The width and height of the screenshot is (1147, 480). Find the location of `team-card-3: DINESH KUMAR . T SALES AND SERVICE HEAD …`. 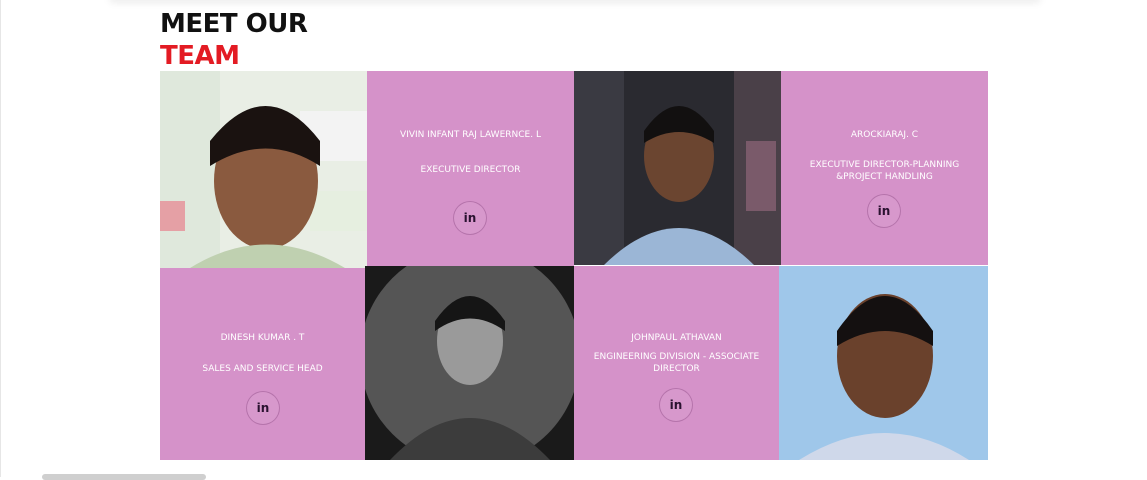

team-card-3: DINESH KUMAR . T SALES AND SERVICE HEAD … is located at coordinates (262, 364).